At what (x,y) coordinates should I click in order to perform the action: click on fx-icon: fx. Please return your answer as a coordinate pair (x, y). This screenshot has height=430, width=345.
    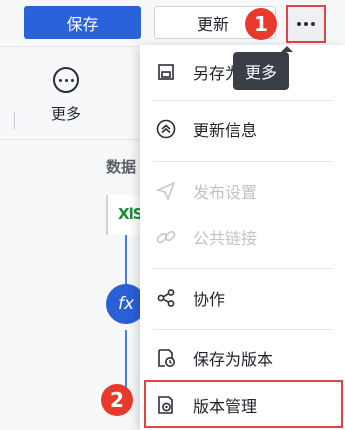
    Looking at the image, I should click on (126, 304).